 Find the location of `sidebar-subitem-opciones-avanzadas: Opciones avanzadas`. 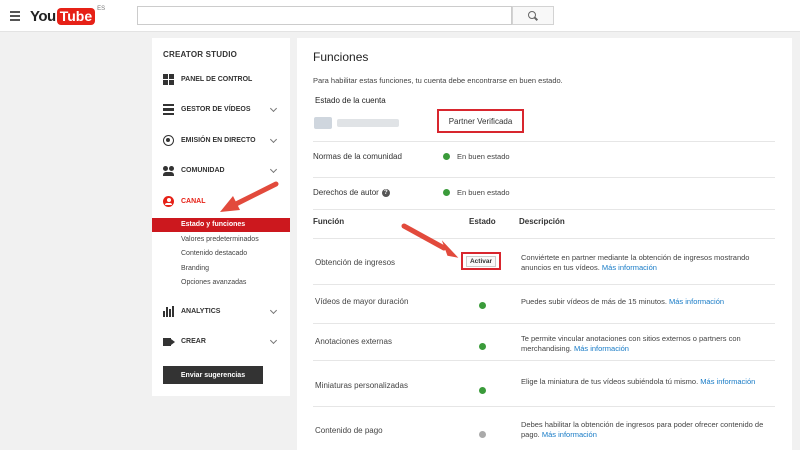

sidebar-subitem-opciones-avanzadas: Opciones avanzadas is located at coordinates (221, 283).